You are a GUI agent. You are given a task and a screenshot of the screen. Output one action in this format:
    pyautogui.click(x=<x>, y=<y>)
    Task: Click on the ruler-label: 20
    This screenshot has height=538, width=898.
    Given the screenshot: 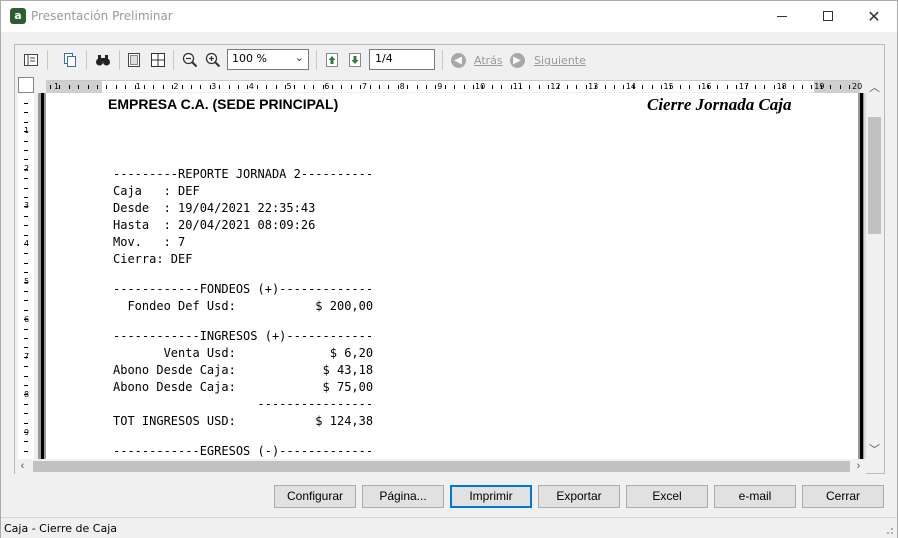 What is the action you would take?
    pyautogui.click(x=857, y=86)
    